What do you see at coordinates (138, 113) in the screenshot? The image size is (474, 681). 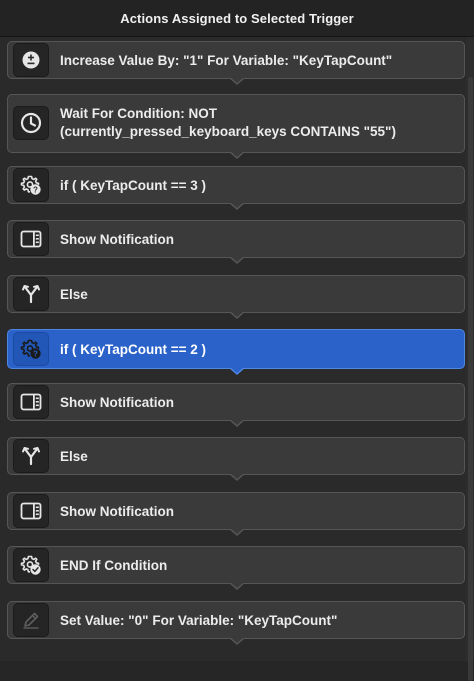 I see `action-label: Wait For Condition: NOT` at bounding box center [138, 113].